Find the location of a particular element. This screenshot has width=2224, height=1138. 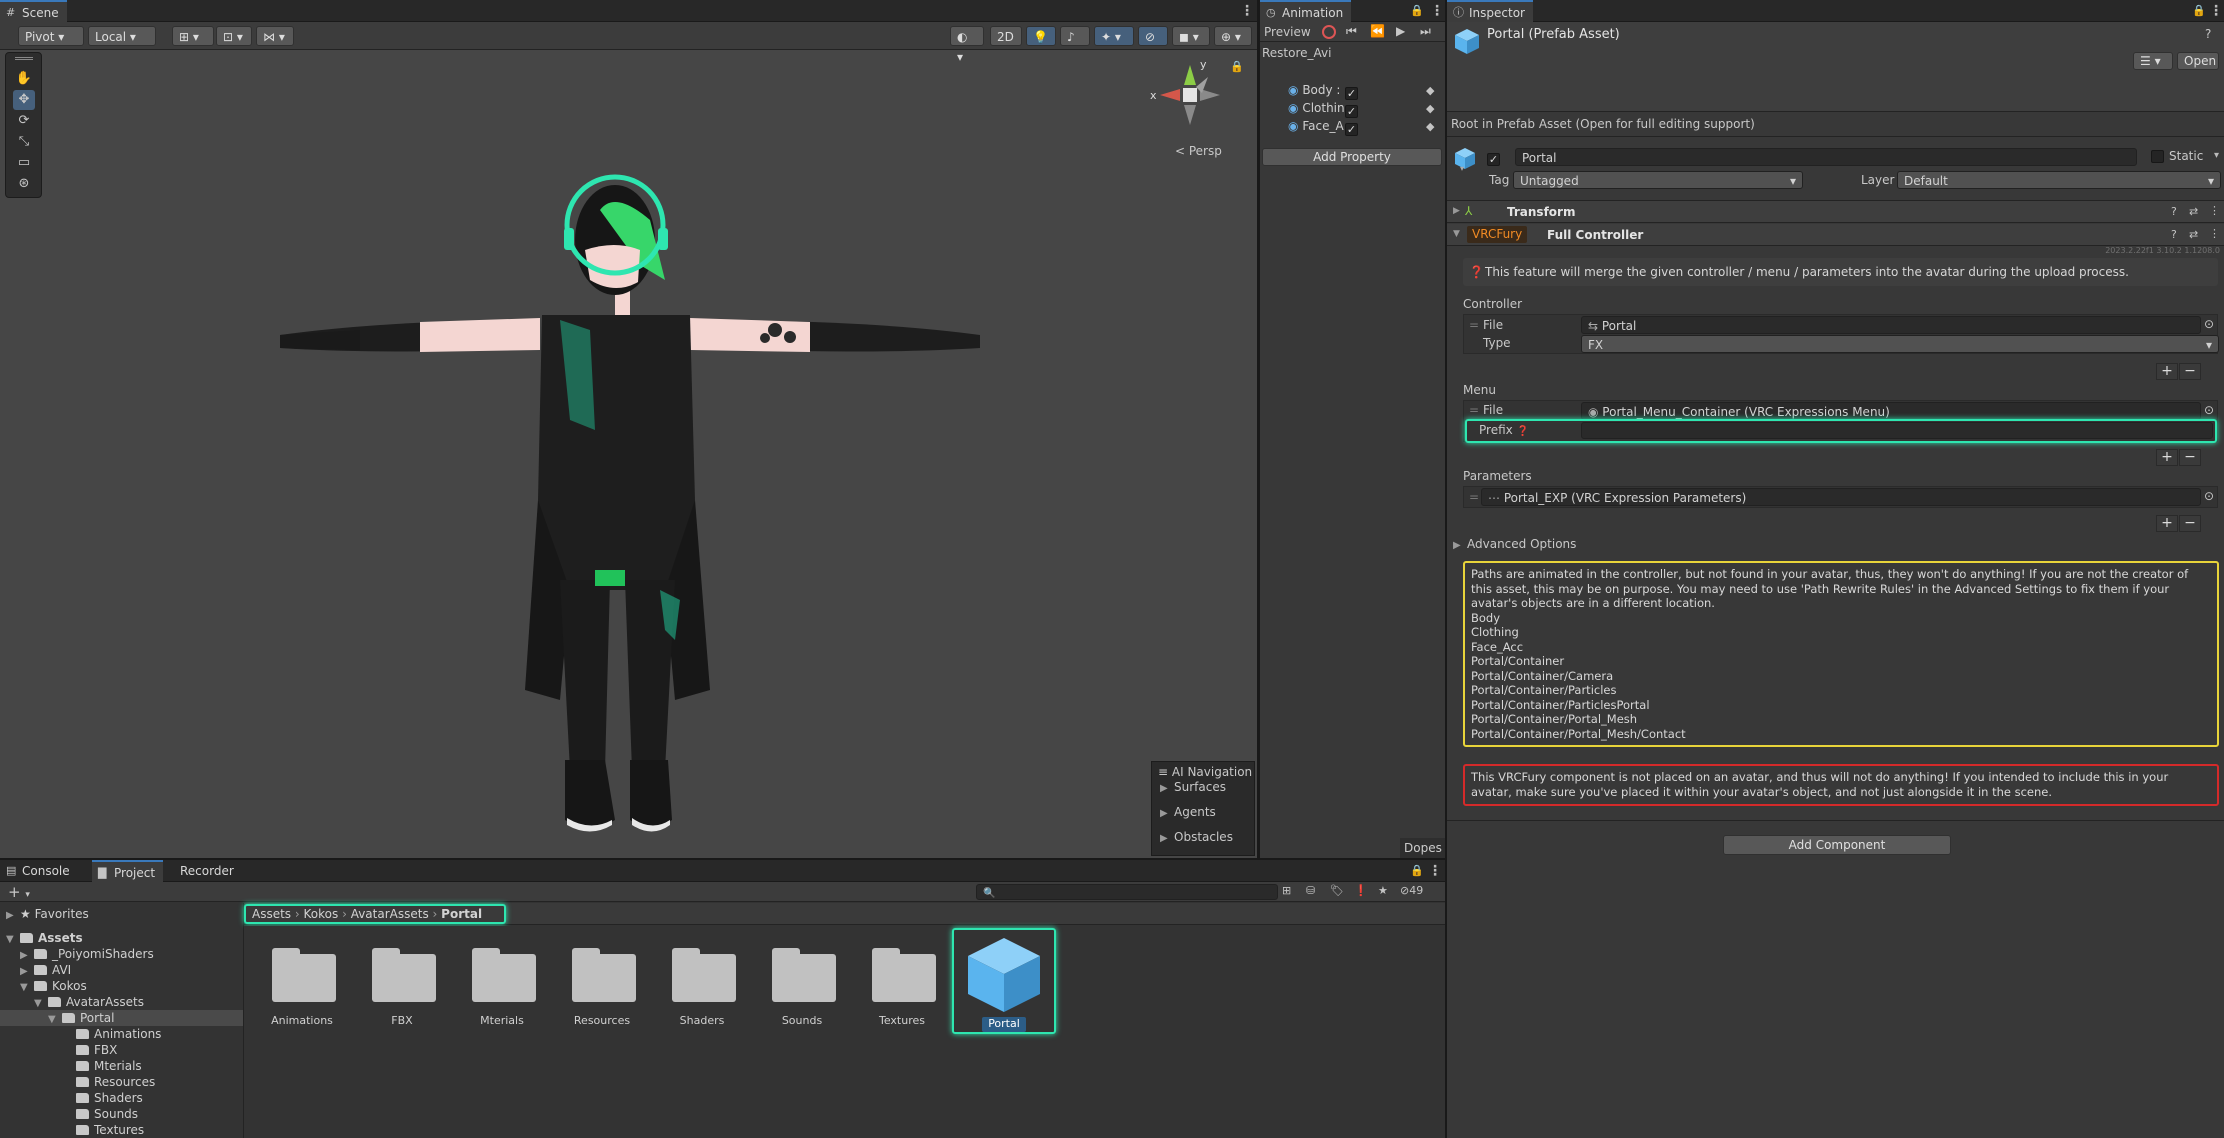

hidden-packages-icon: ⊘49 is located at coordinates (1411, 890).